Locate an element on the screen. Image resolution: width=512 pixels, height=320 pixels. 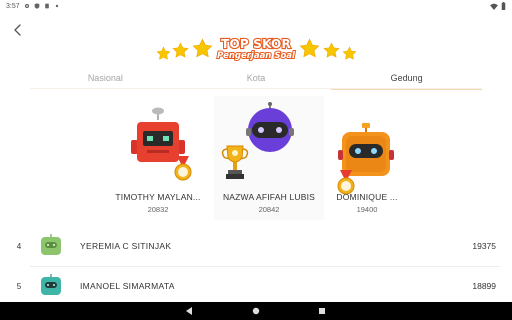
tab-kota: Kota is located at coordinates (256, 80).